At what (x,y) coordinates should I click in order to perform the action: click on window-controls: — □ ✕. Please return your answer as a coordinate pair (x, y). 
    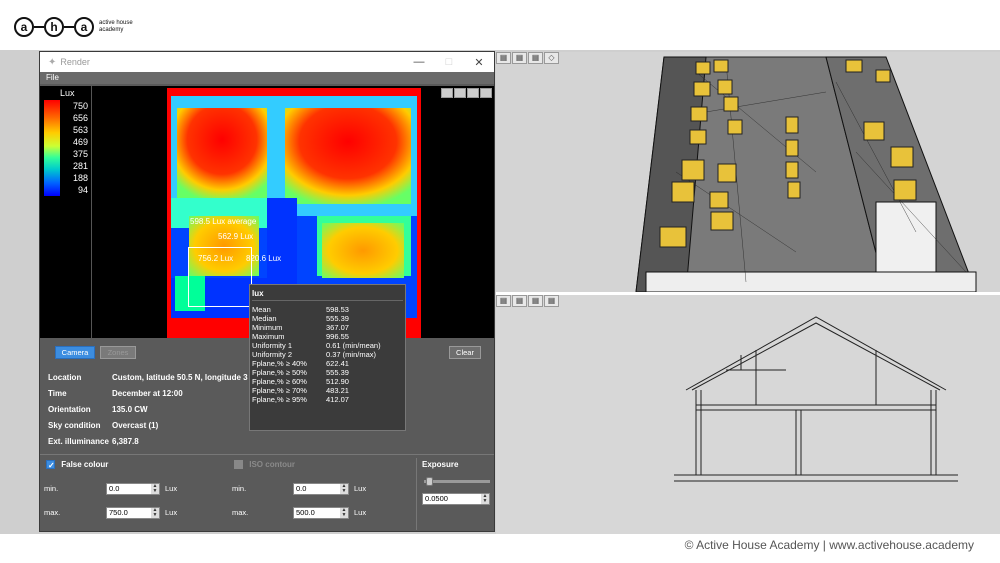
    Looking at the image, I should click on (449, 62).